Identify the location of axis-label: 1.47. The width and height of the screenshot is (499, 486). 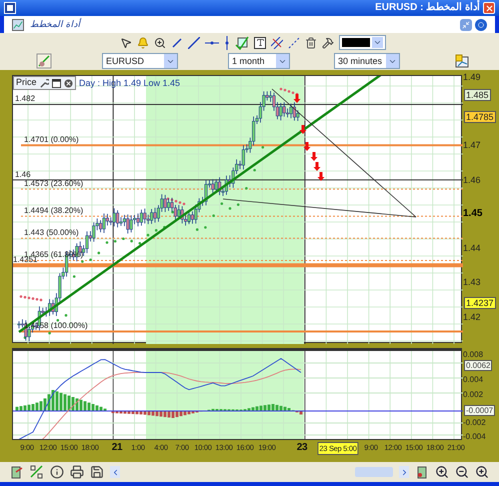
(472, 145).